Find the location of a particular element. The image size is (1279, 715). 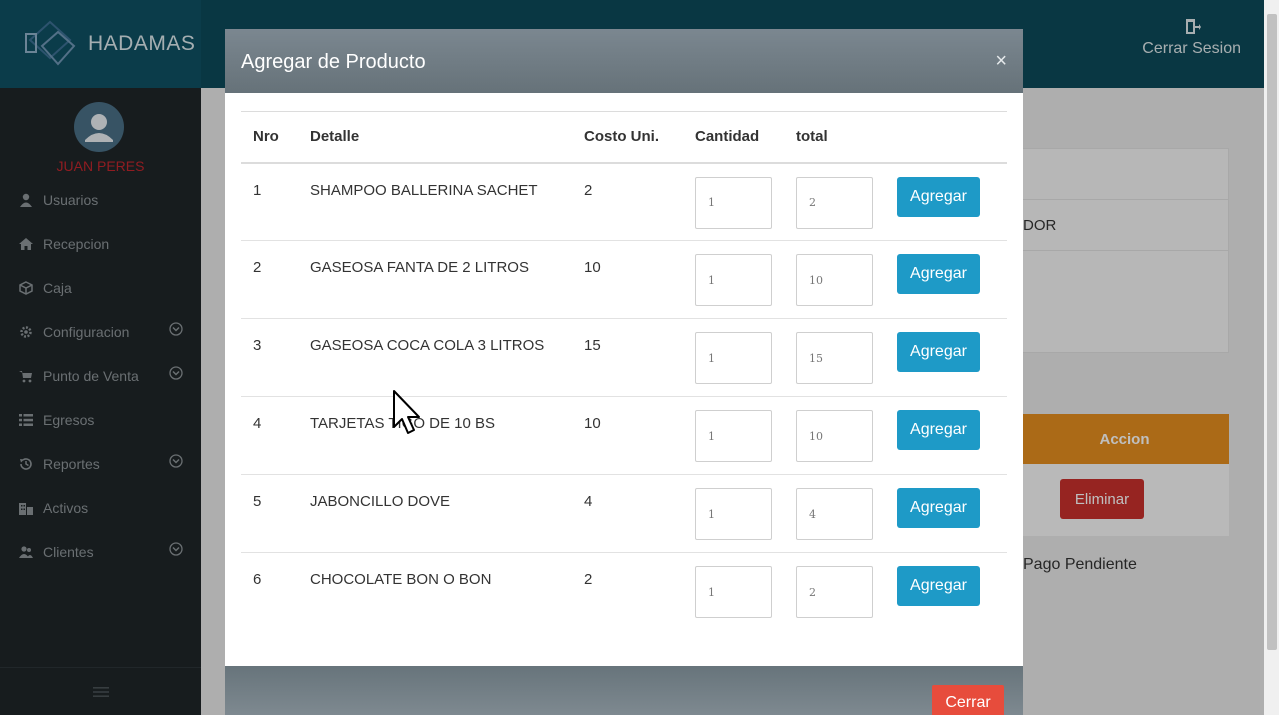

cell-costo: 4 is located at coordinates (627, 513).